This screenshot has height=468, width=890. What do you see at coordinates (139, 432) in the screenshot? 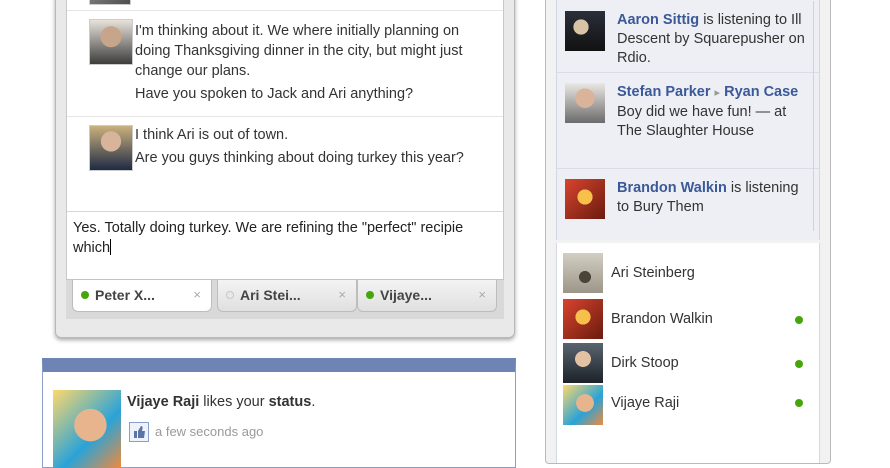
I see `like-icon` at bounding box center [139, 432].